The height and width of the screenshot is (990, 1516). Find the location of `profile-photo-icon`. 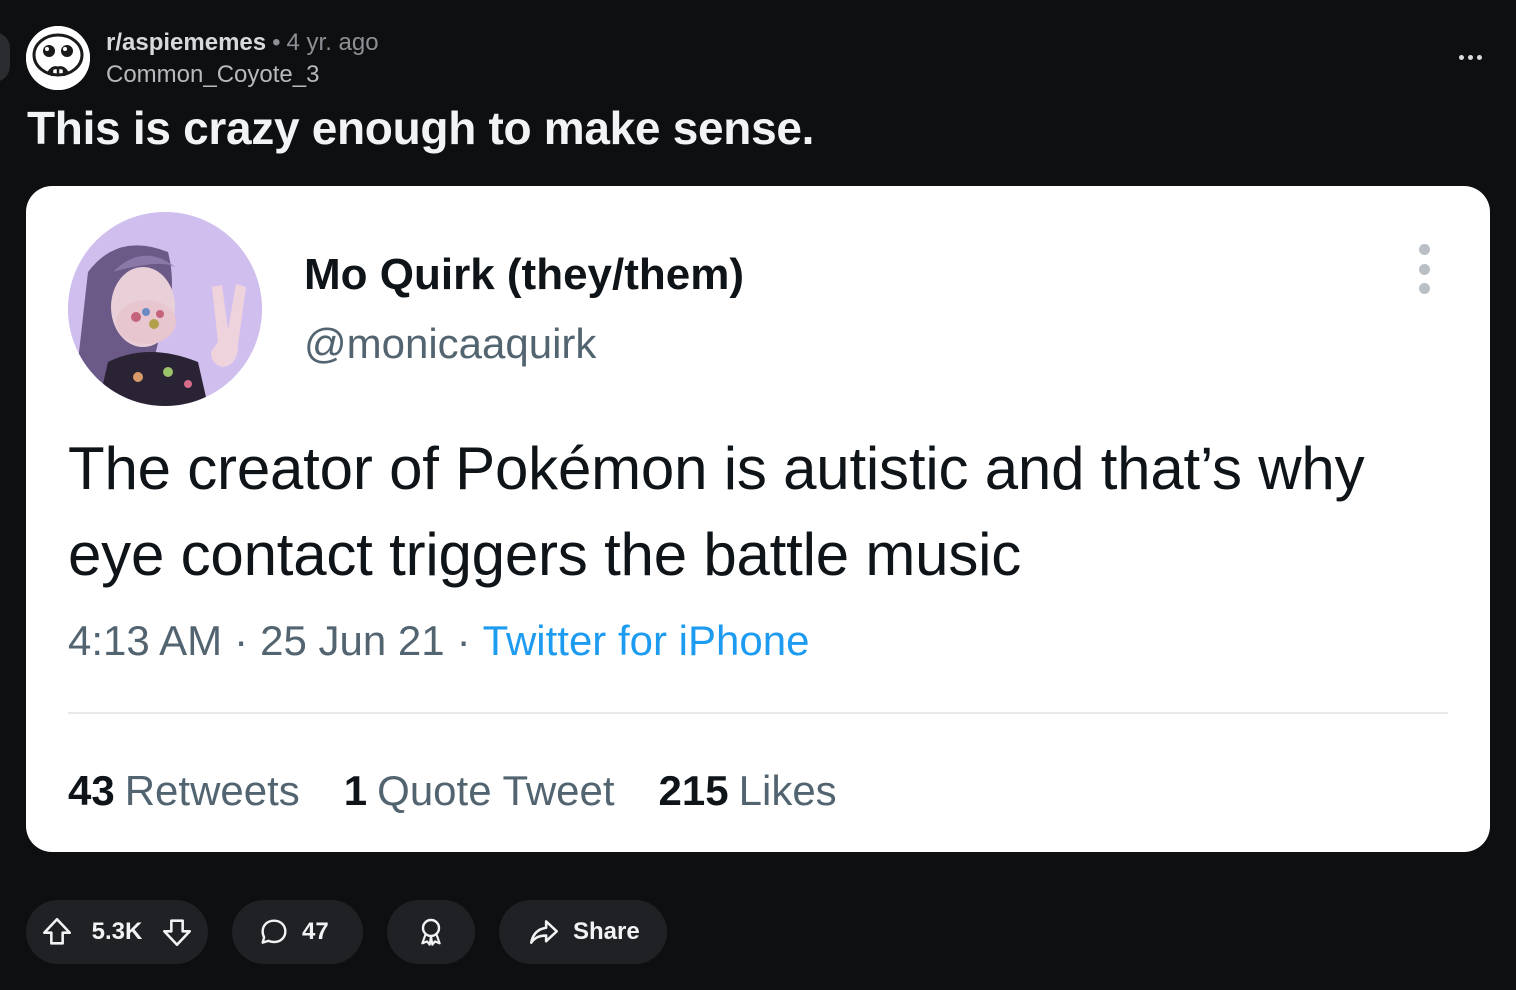

profile-photo-icon is located at coordinates (165, 309).